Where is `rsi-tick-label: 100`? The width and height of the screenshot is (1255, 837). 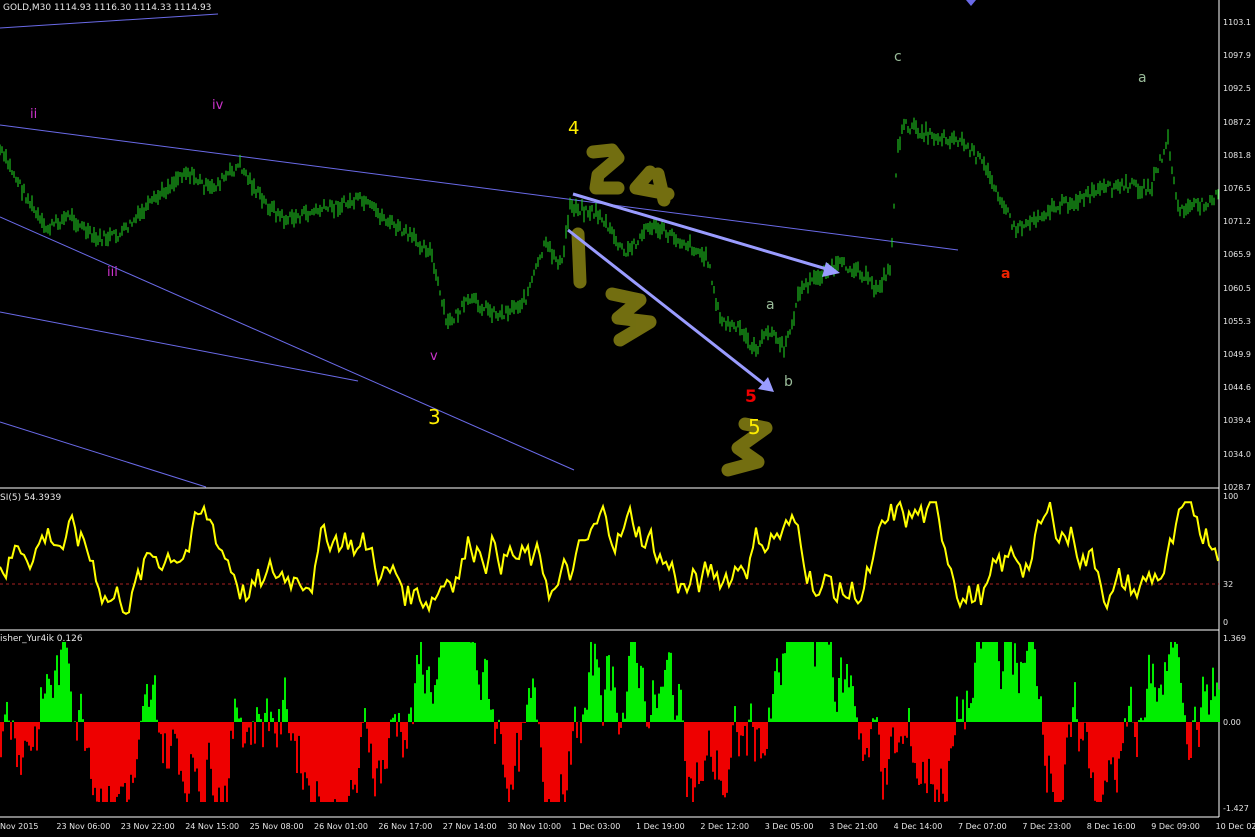
rsi-tick-label: 100 is located at coordinates (1231, 496).